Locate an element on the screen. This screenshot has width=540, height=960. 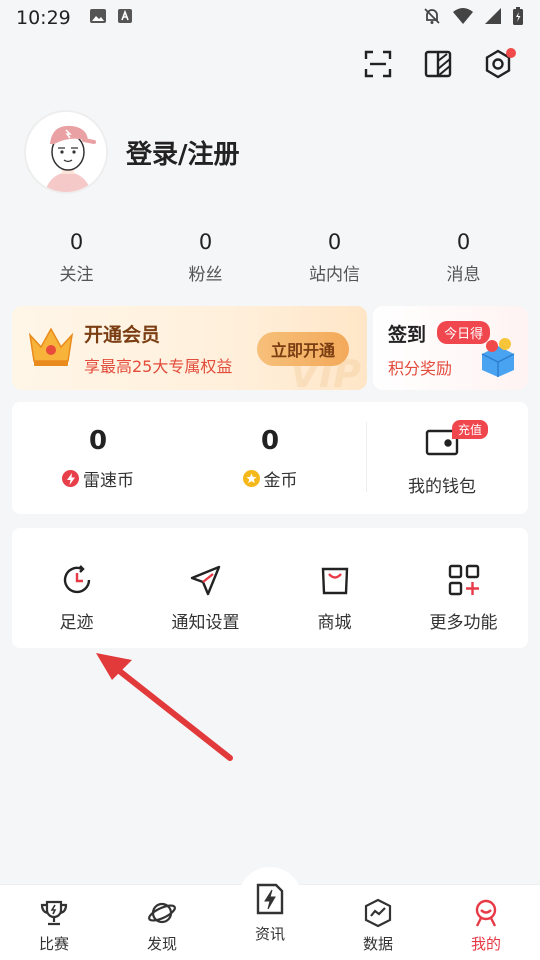
recharge-badge: 充值 is located at coordinates (470, 429).